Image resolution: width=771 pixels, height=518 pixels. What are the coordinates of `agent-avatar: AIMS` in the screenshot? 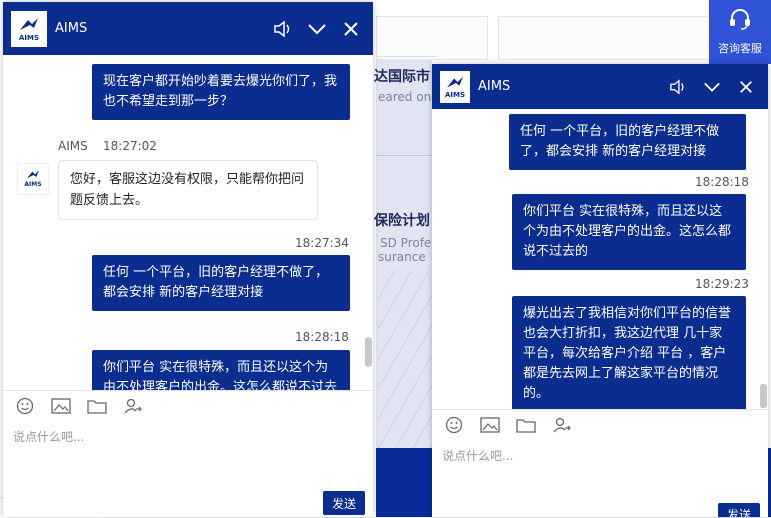 It's located at (33, 179).